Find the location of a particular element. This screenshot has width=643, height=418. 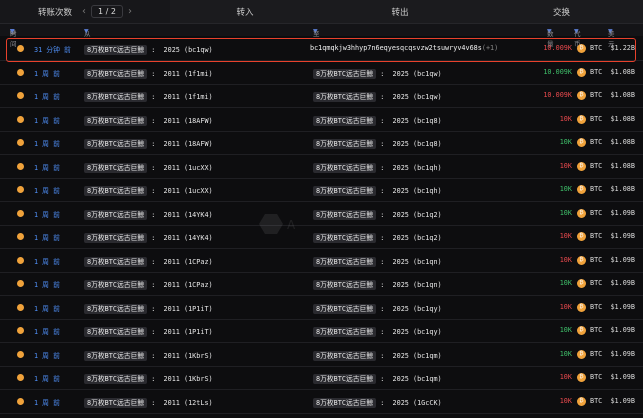

to-address-text: 2025 (bc1qy) is located at coordinates (417, 332).